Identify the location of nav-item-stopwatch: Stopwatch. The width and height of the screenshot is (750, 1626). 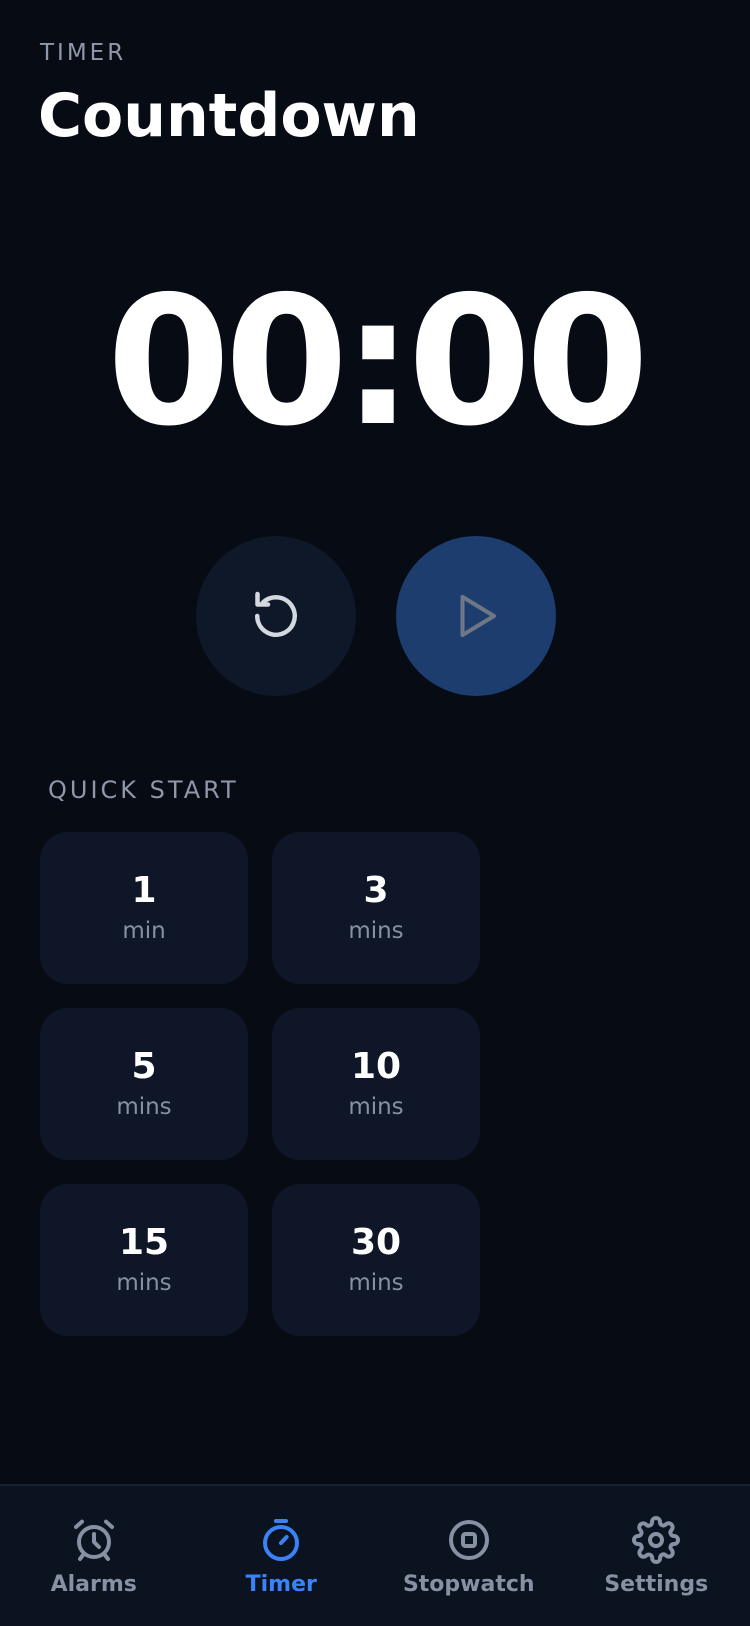
(469, 1556).